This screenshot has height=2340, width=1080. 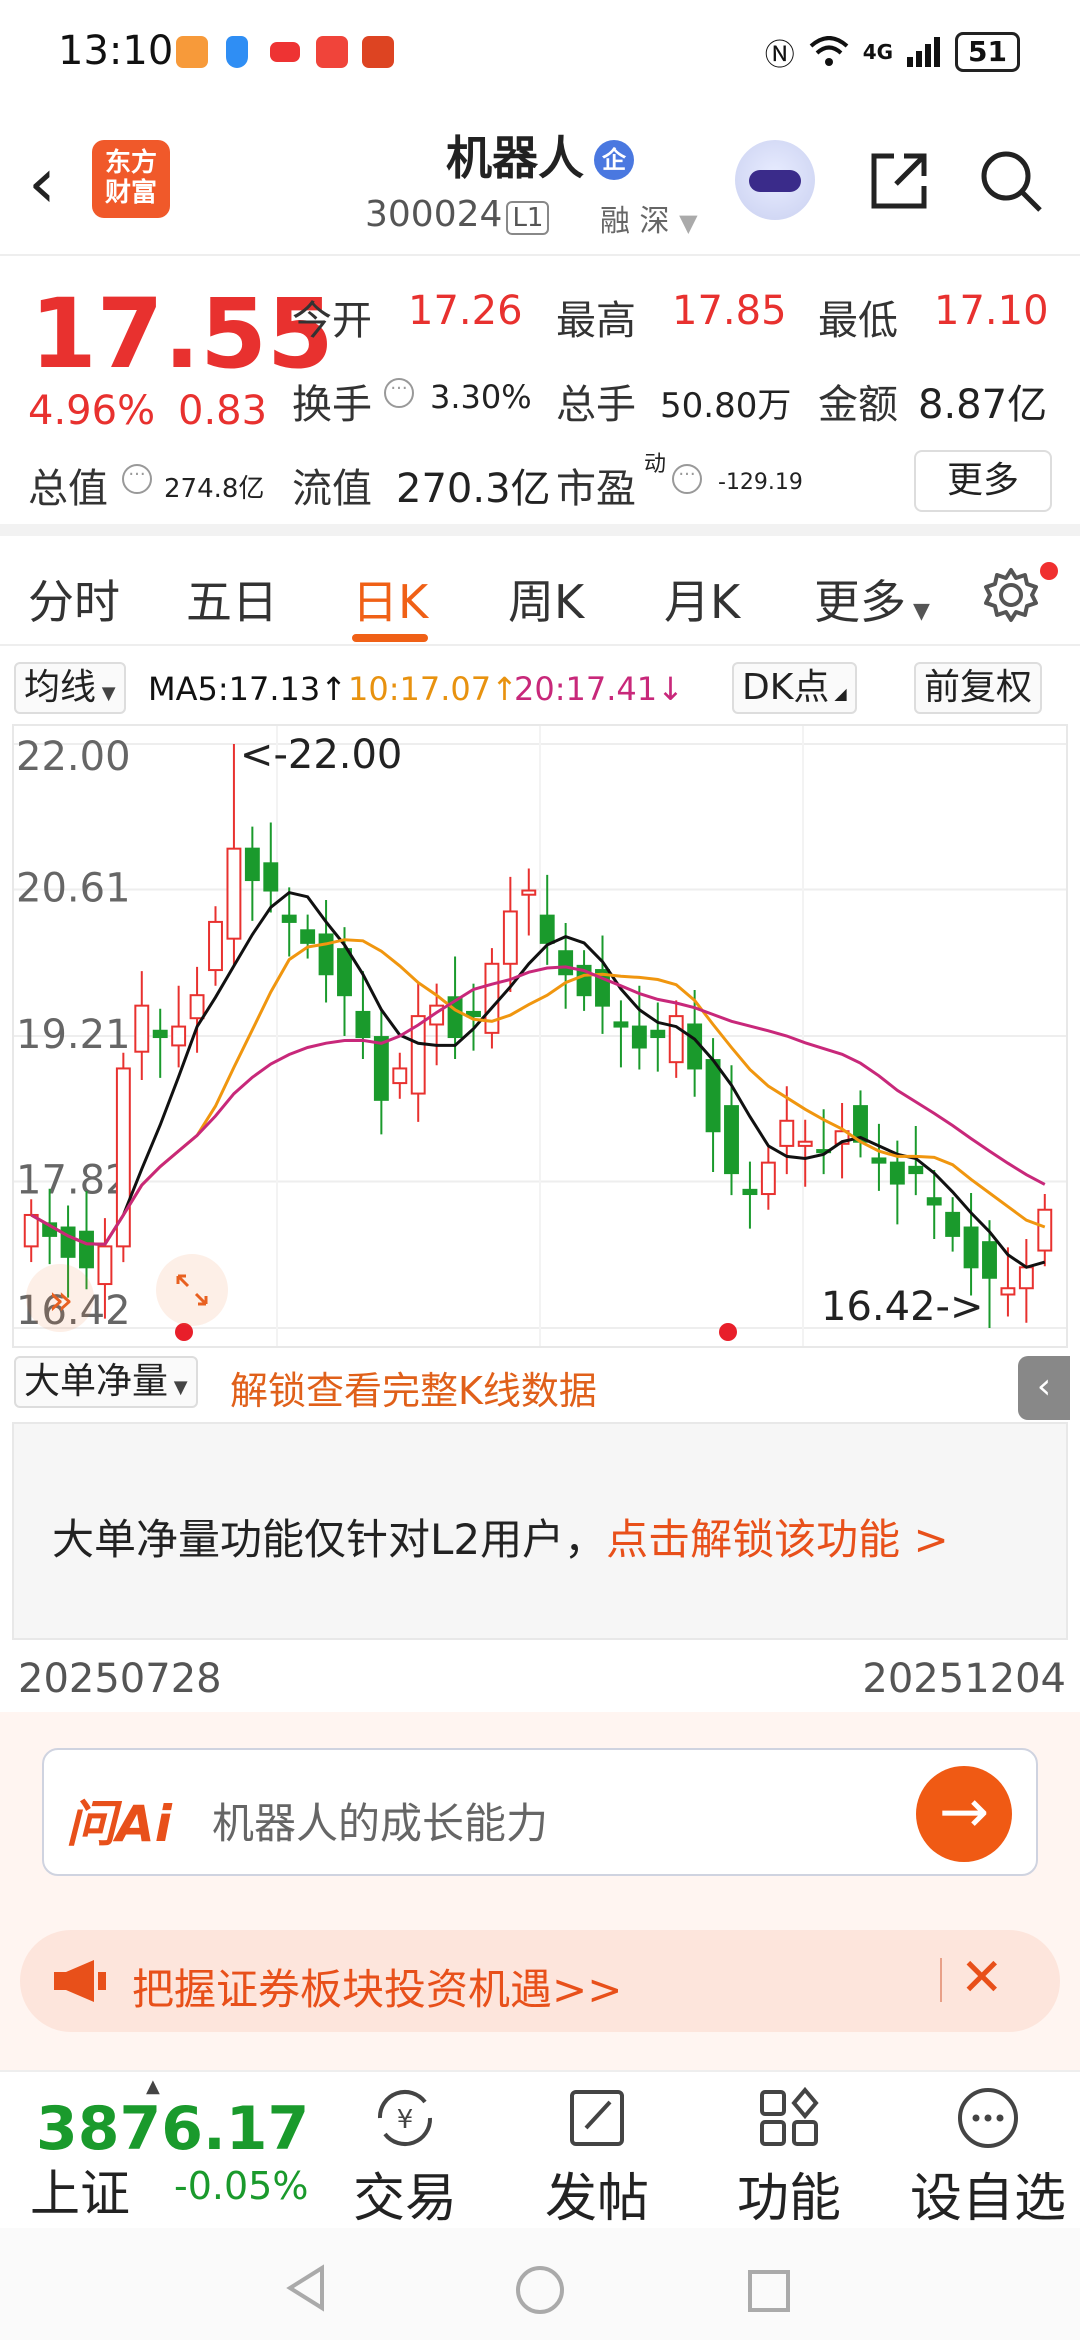 What do you see at coordinates (769, 2291) in the screenshot?
I see `recents-square-icon` at bounding box center [769, 2291].